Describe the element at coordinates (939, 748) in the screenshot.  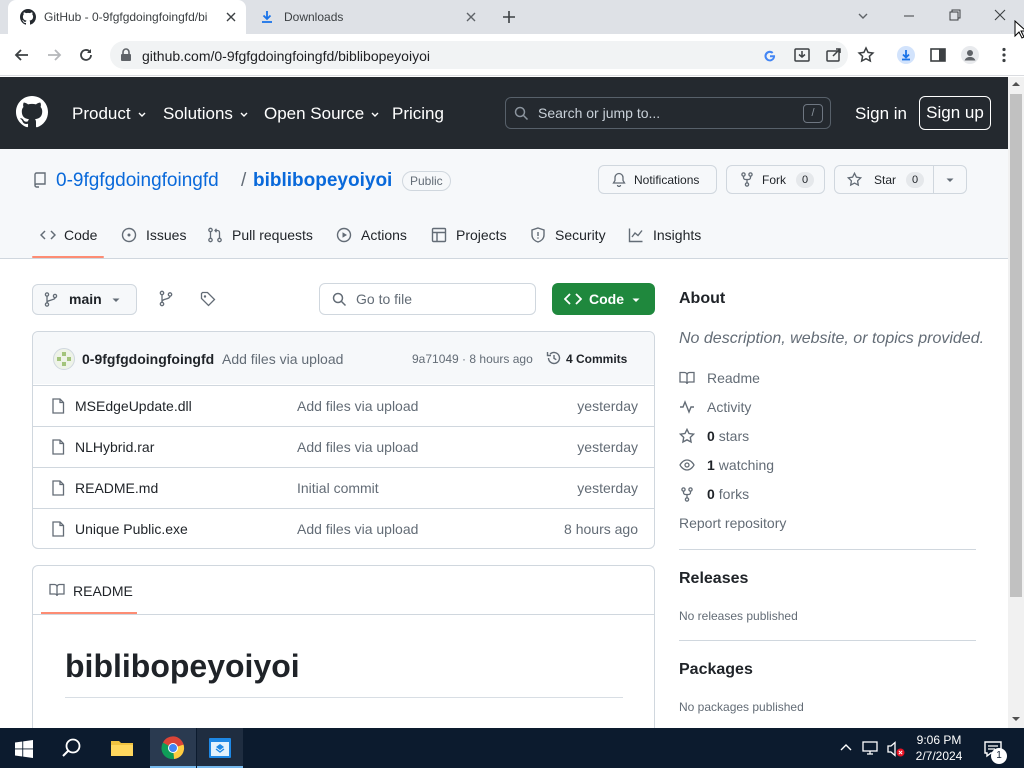
I see `system-clock: 9:06 PM 2/7/2024` at that location.